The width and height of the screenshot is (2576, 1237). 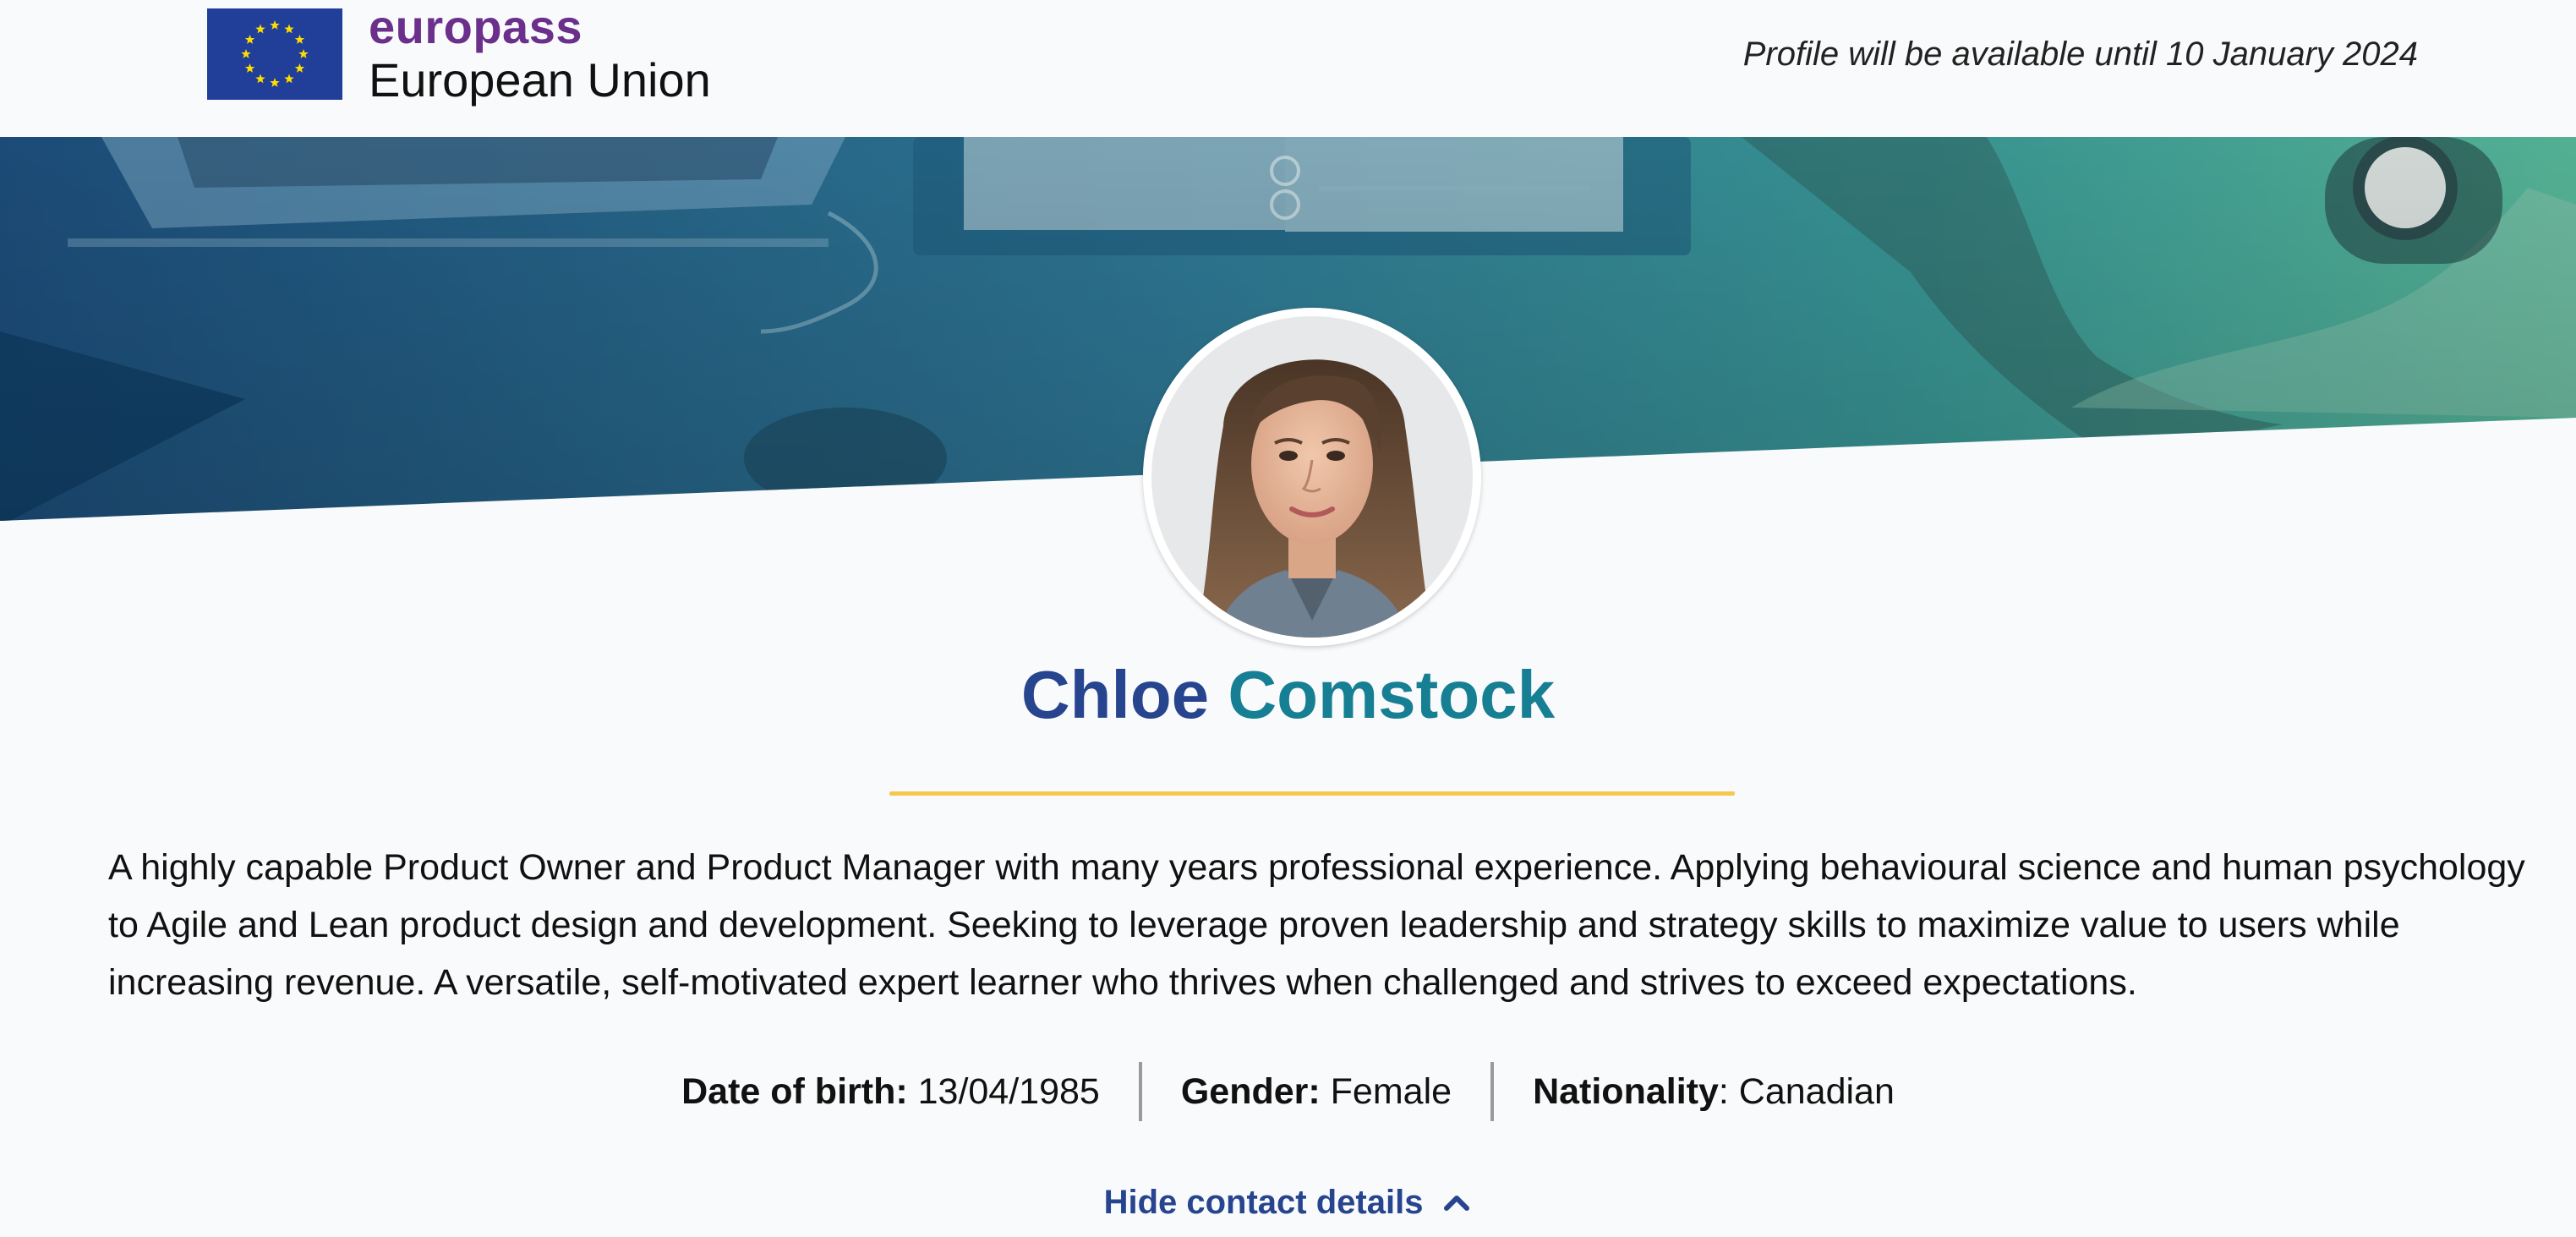 What do you see at coordinates (1392, 694) in the screenshot?
I see `last-name: Comstock` at bounding box center [1392, 694].